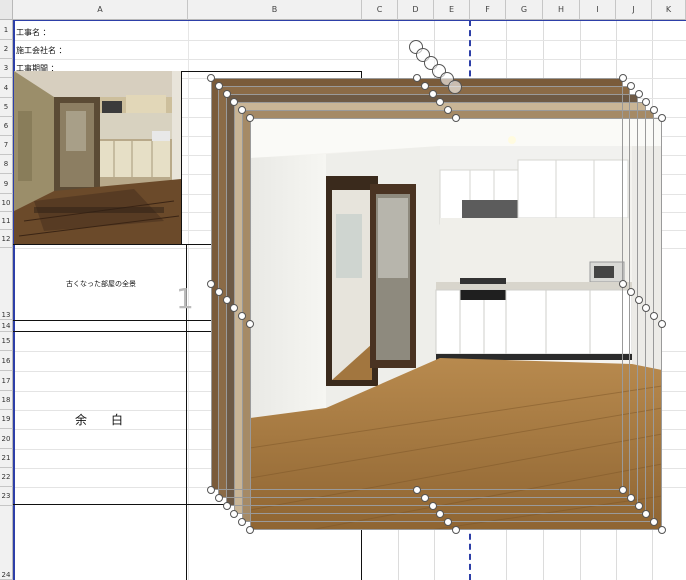  I want to click on blank-caption: 余 白, so click(102, 420).